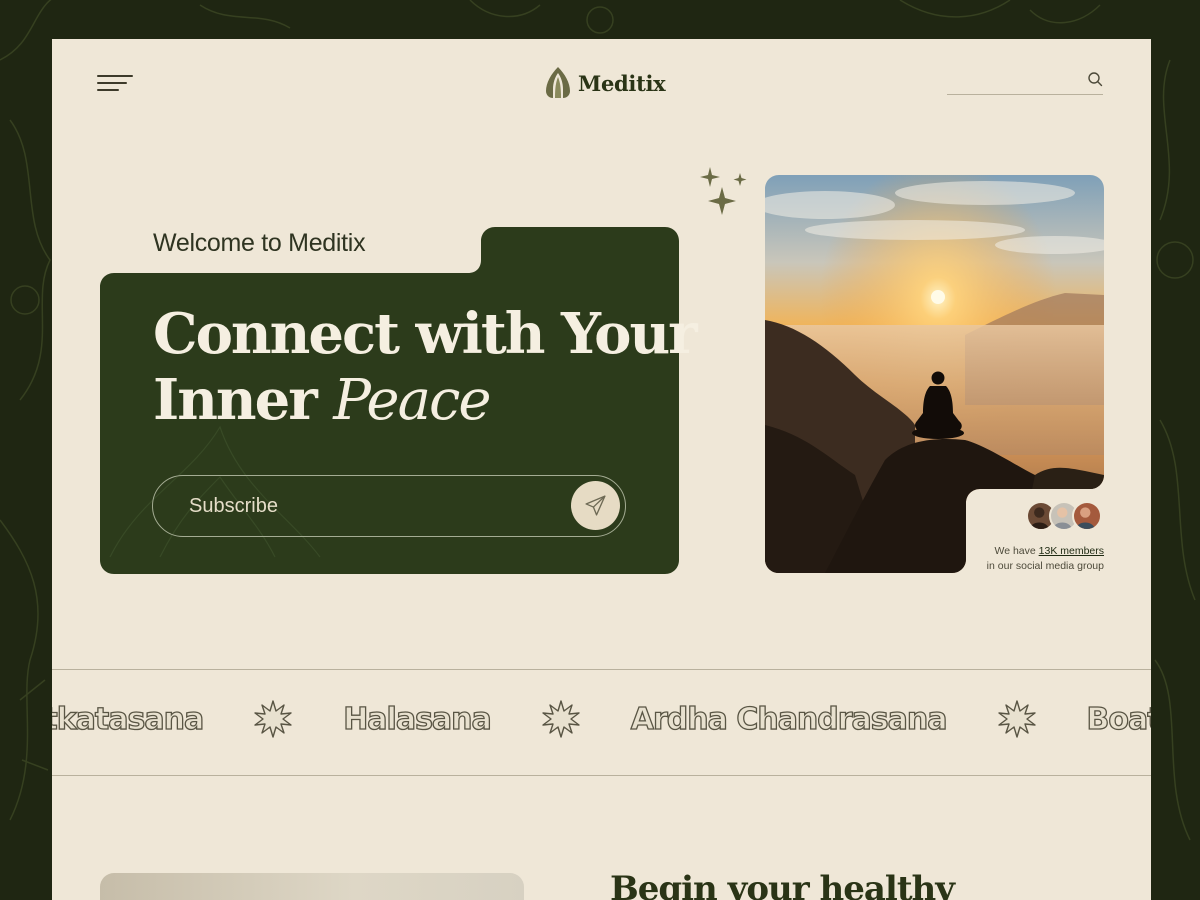 This screenshot has height=900, width=1200. I want to click on headline-line-2: Inner, so click(243, 400).